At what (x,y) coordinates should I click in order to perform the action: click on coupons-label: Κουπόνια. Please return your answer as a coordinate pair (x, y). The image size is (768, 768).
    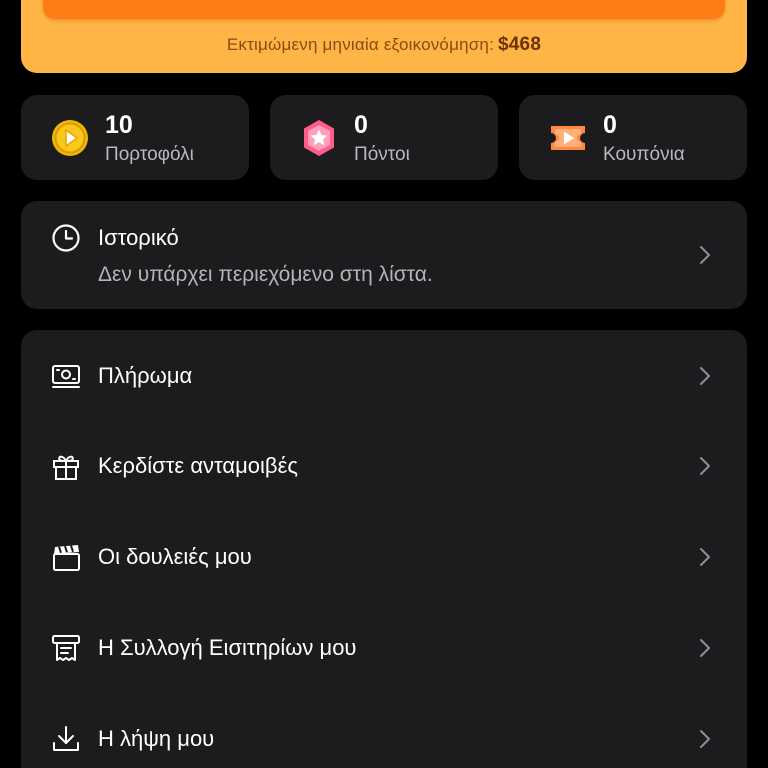
    Looking at the image, I should click on (644, 154).